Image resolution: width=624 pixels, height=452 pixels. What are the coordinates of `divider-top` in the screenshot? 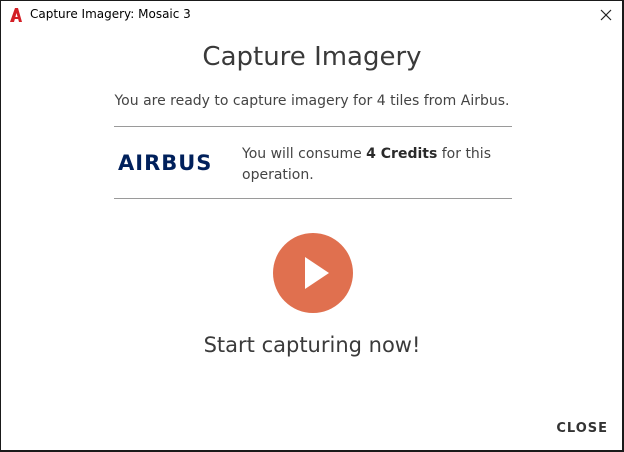 It's located at (313, 126).